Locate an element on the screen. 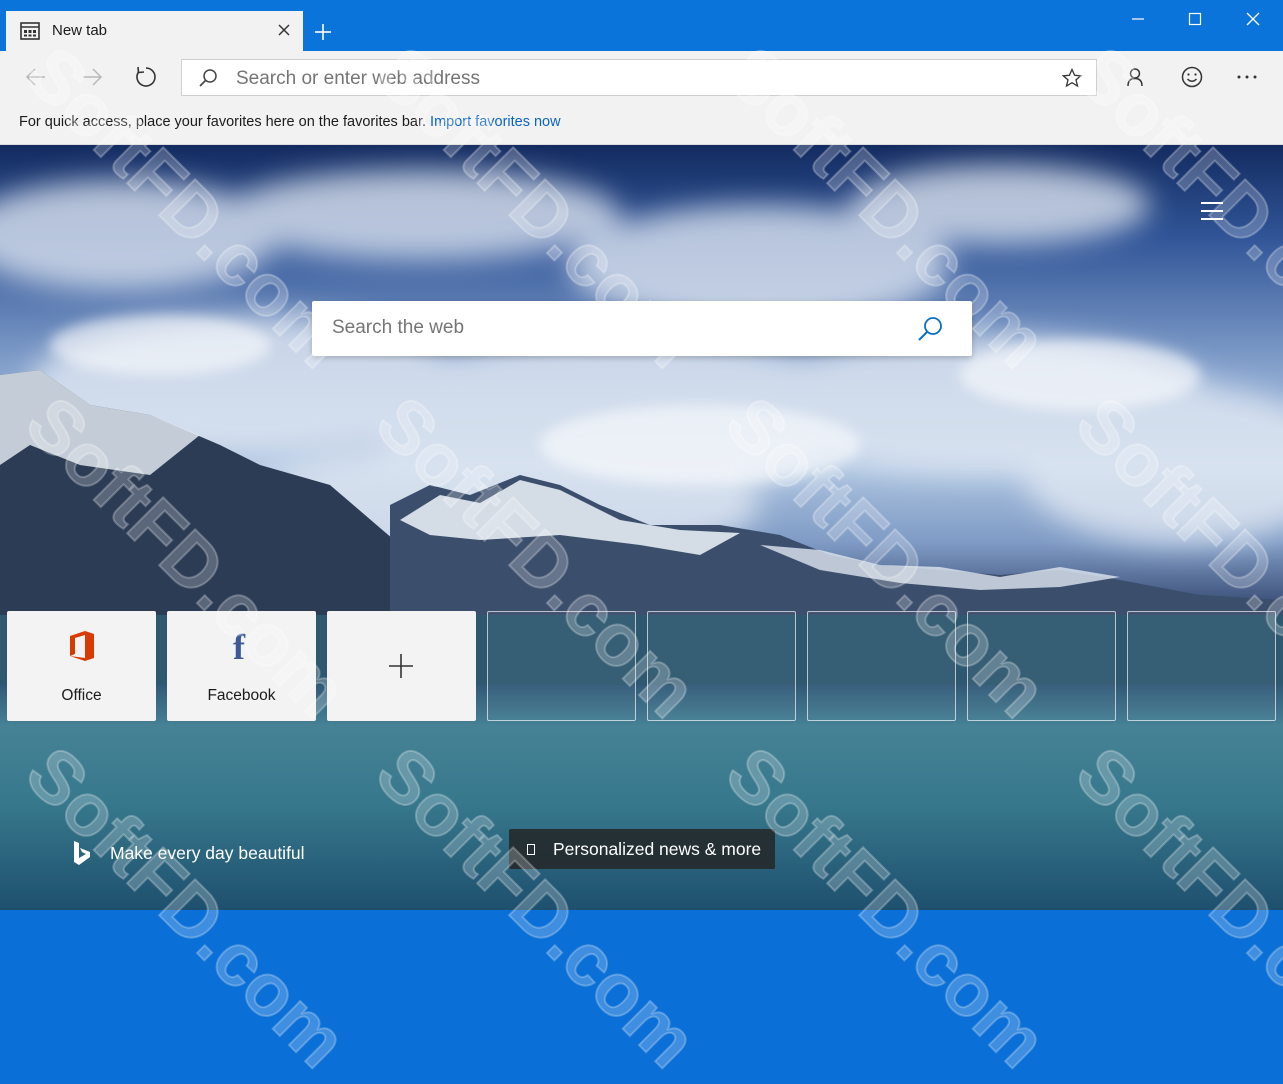 Image resolution: width=1283 pixels, height=1084 pixels. news-icon is located at coordinates (531, 849).